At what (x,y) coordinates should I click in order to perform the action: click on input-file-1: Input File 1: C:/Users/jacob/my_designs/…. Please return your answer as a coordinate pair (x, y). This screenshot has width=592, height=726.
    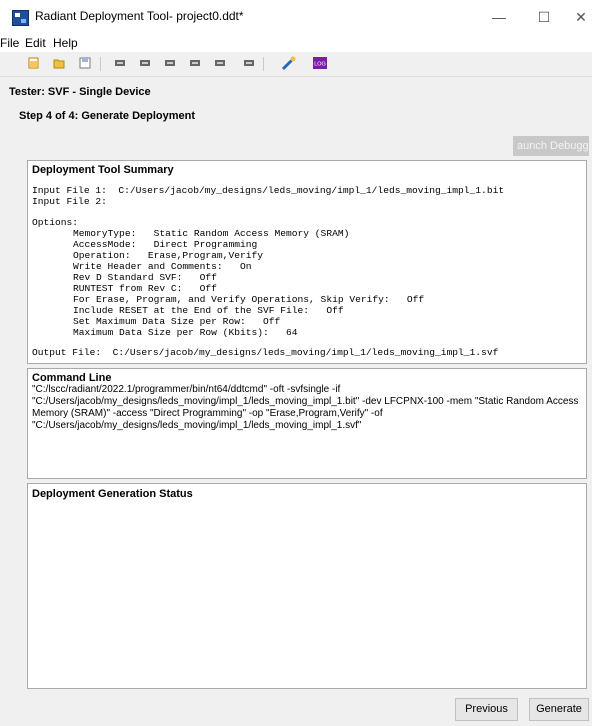
    Looking at the image, I should click on (268, 190).